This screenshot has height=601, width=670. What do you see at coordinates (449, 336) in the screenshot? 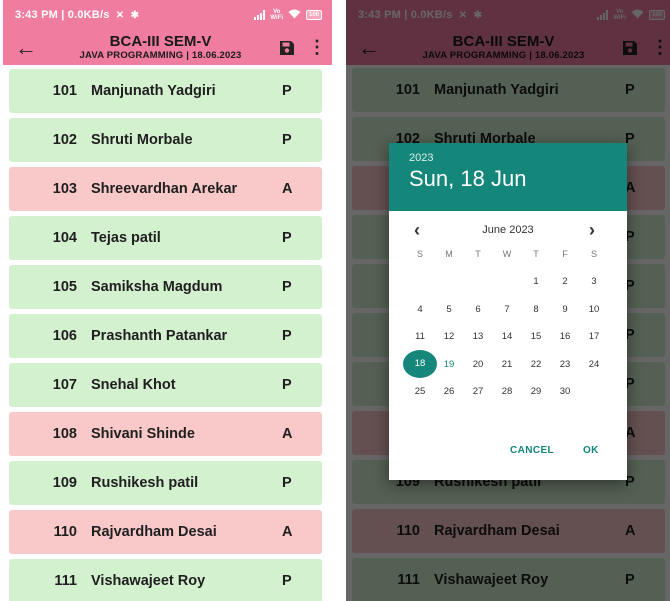
I see `calendar-day: 12` at bounding box center [449, 336].